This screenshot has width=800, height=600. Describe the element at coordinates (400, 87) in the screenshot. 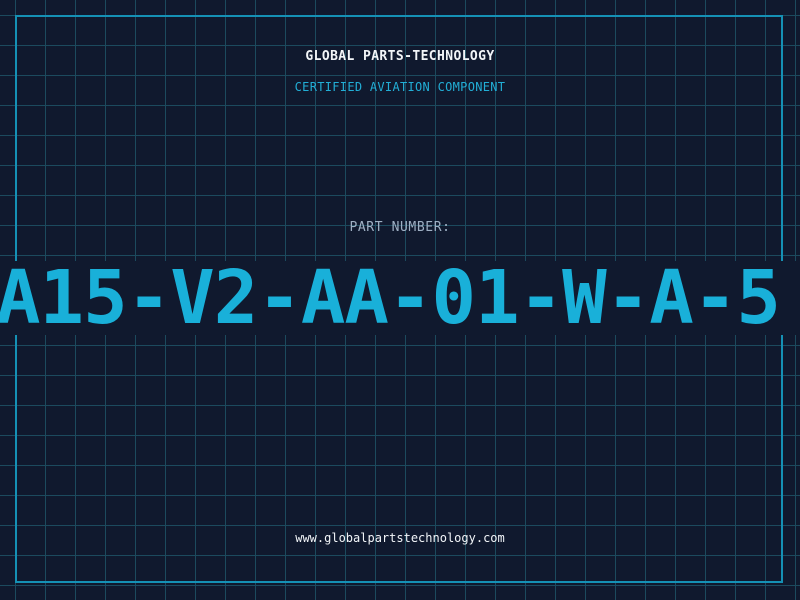

I see `certification-subtitle: CERTIFIED AVIATION COMPONENT` at that location.